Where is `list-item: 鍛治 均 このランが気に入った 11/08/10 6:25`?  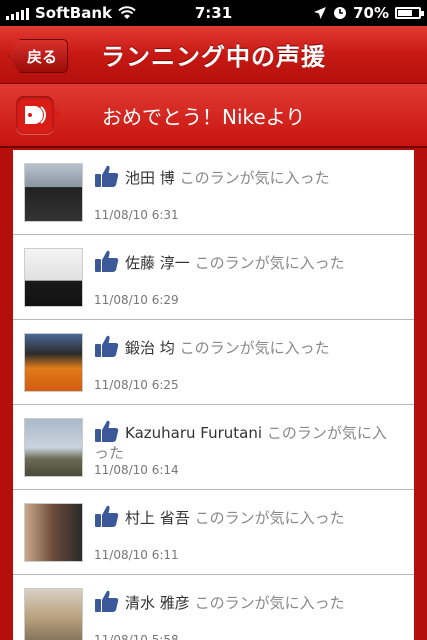 list-item: 鍛治 均 このランが気に入った 11/08/10 6:25 is located at coordinates (213, 362).